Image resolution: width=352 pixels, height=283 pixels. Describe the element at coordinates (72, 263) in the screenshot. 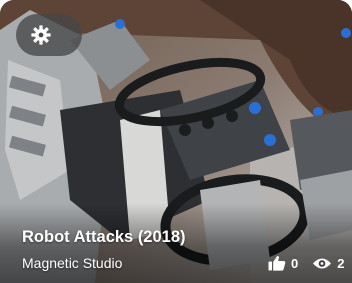

I see `project-author: Magnetic Studio` at that location.